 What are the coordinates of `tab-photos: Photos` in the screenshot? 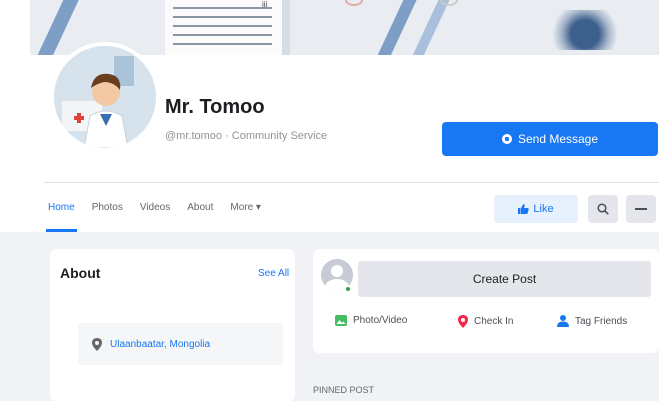 It's located at (107, 214).